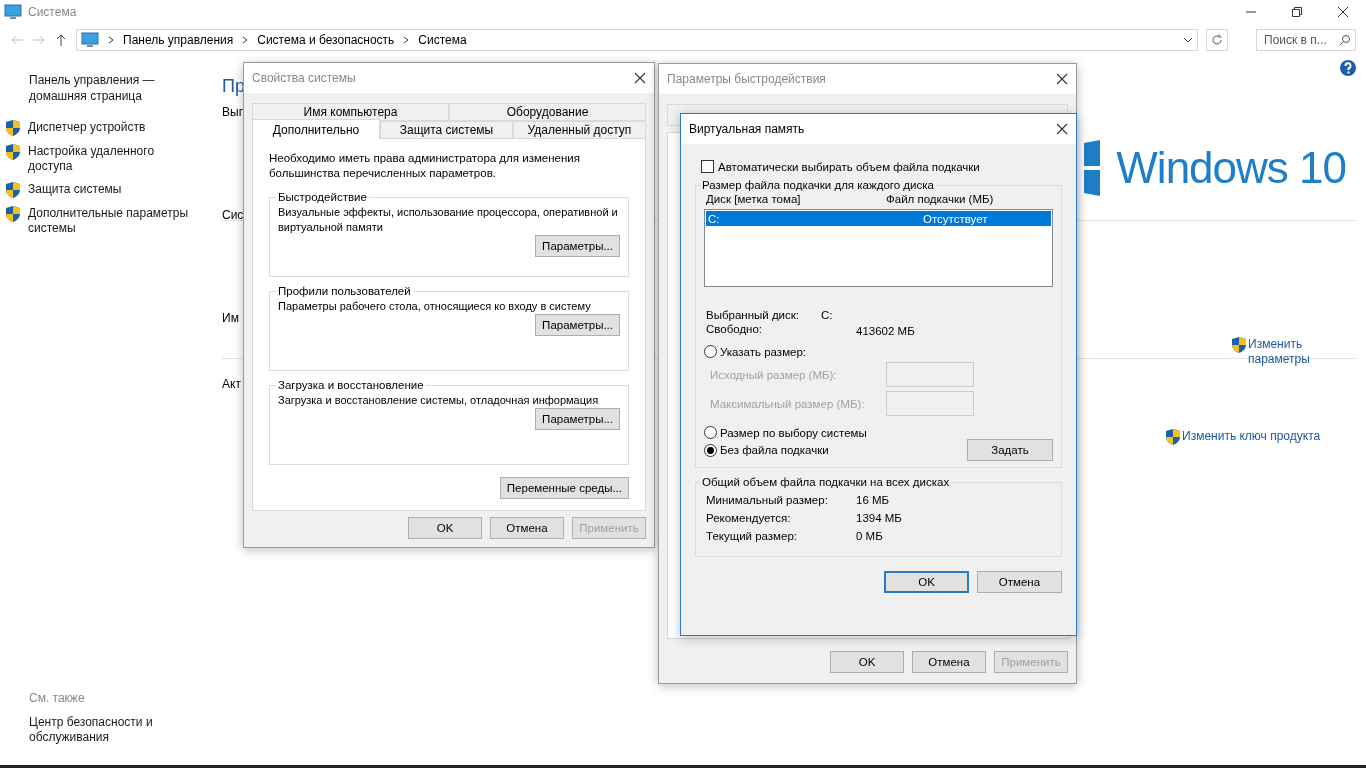 The image size is (1366, 768). Describe the element at coordinates (1092, 168) in the screenshot. I see `windows-logo-icon` at that location.